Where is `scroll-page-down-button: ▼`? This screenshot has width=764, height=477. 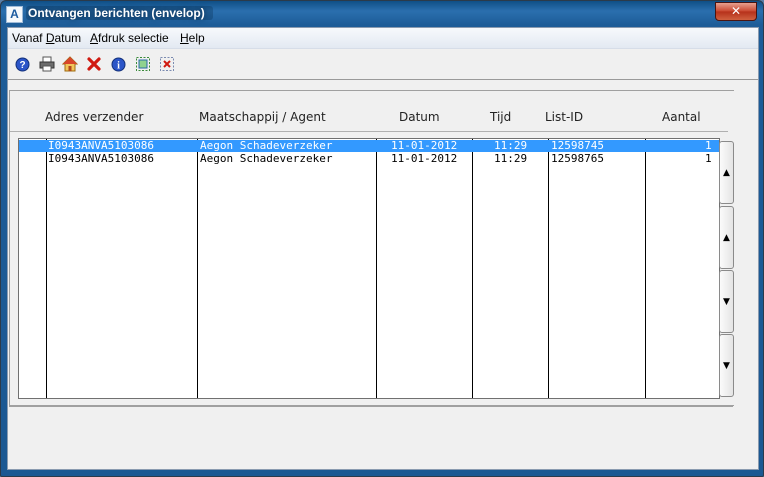 scroll-page-down-button: ▼ is located at coordinates (726, 301).